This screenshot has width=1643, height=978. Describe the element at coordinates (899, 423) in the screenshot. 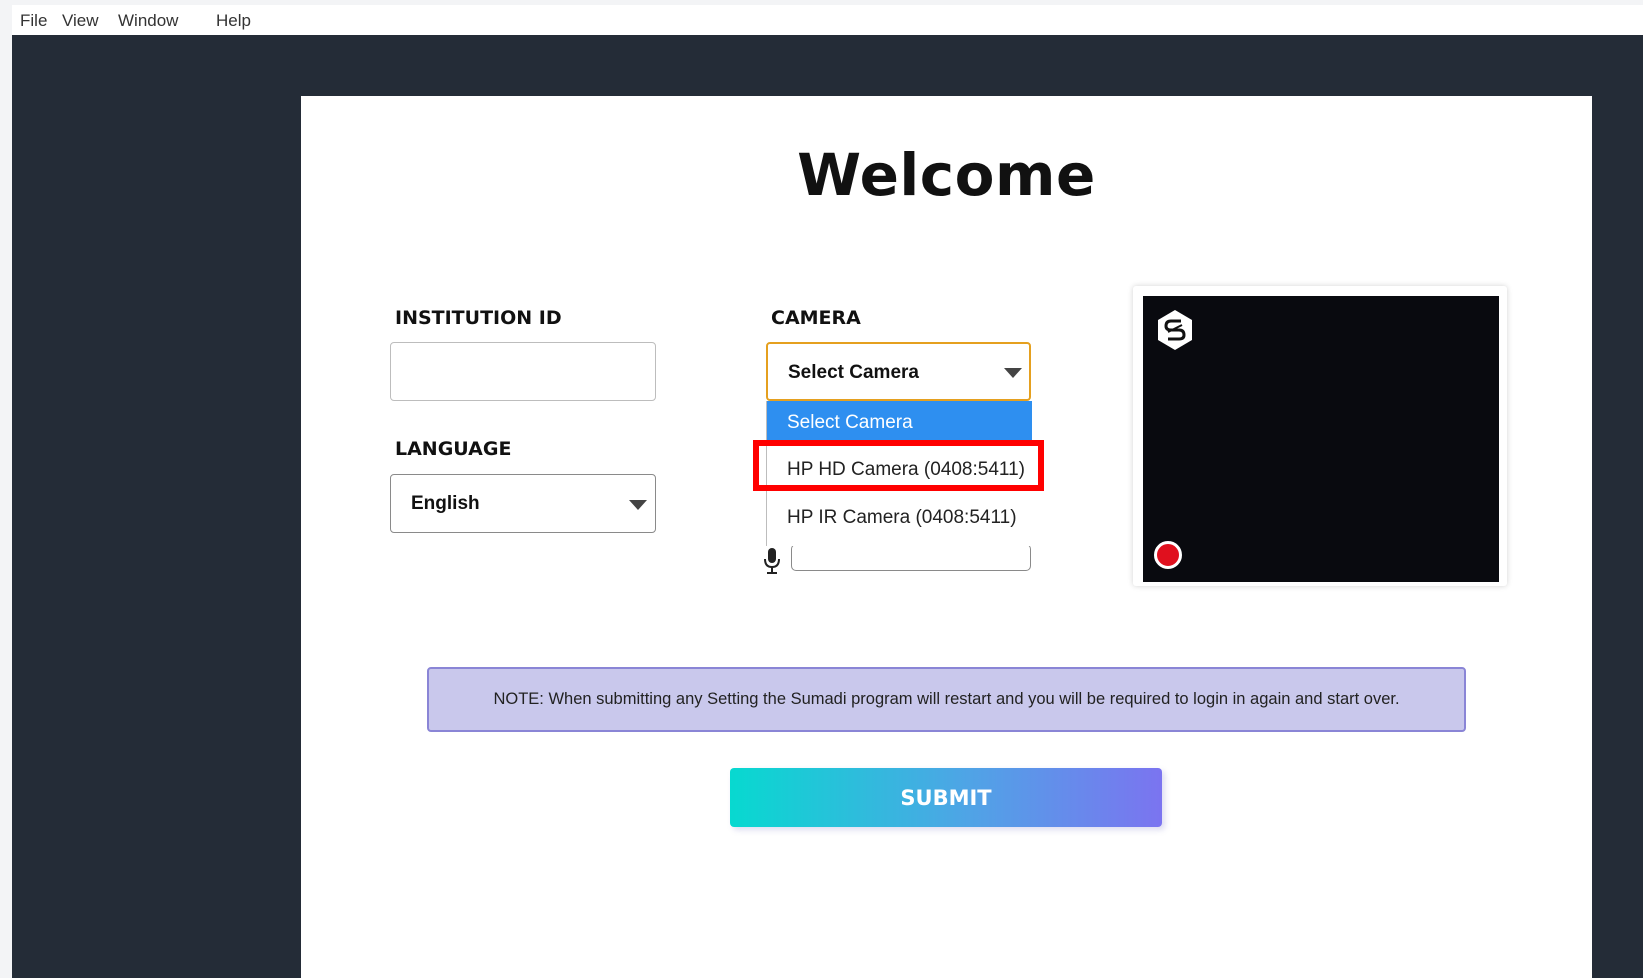

I see `camera-option-select-camera: Select Camera` at that location.